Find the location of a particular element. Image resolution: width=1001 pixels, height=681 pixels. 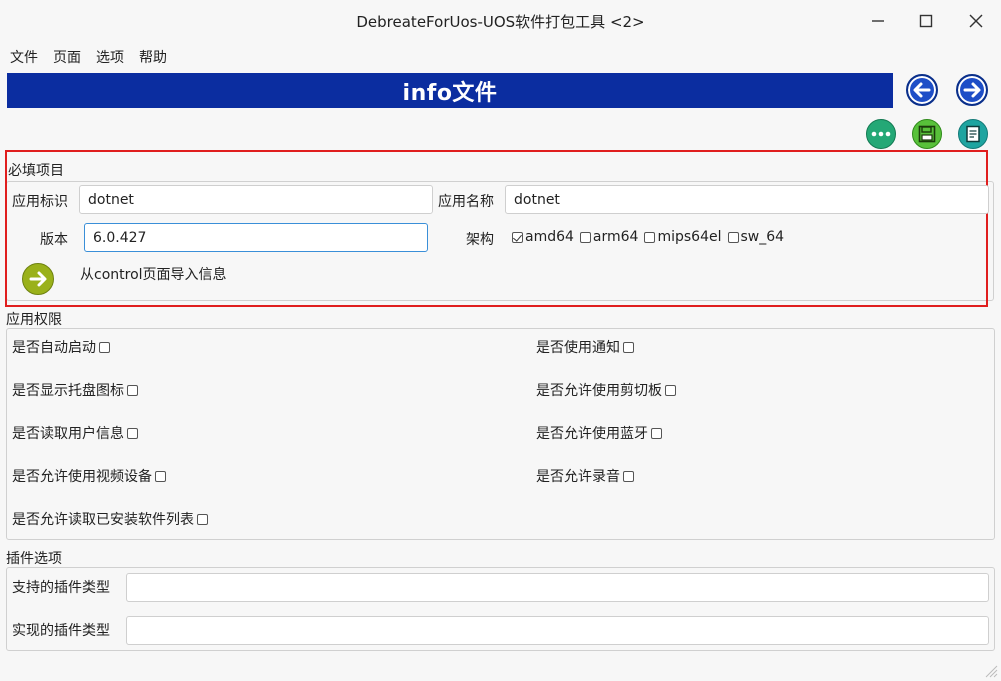

import-from-control-label: 从control页面导入信息 is located at coordinates (153, 275).